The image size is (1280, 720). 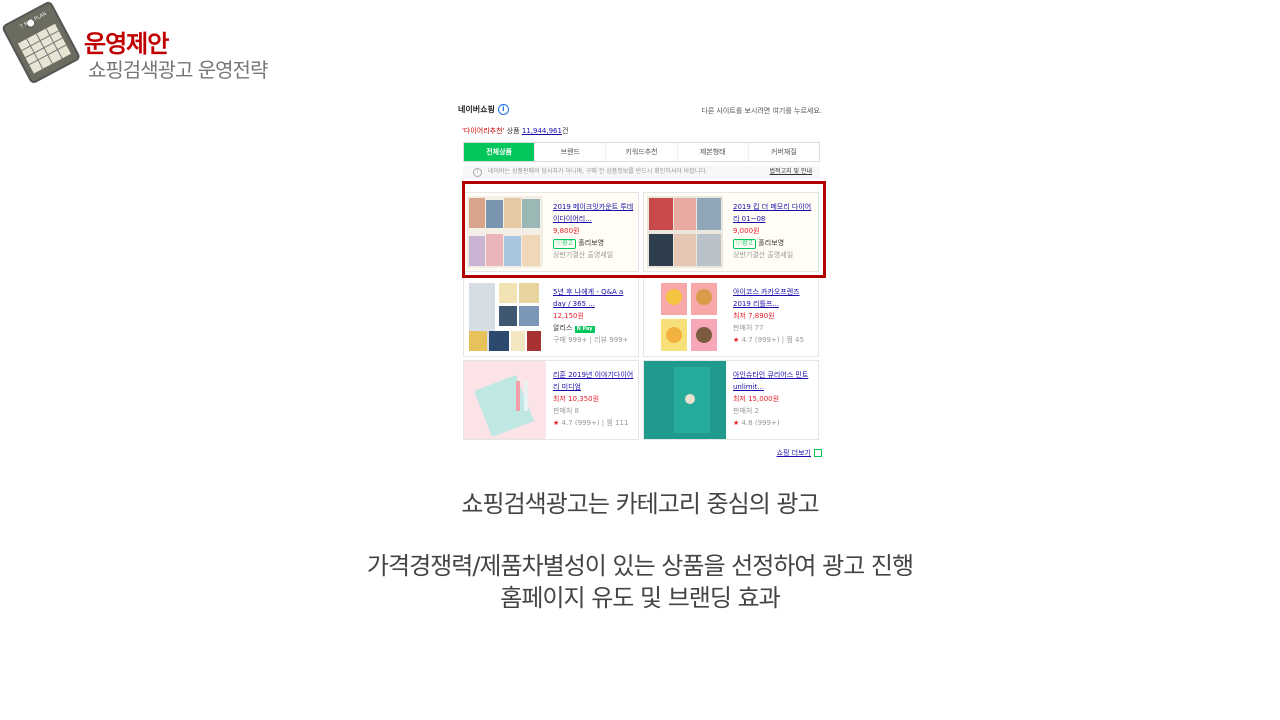 I want to click on category-tabs: 전체상품 브랜드 키워드추천 제본형태 커버재질, so click(x=641, y=152).